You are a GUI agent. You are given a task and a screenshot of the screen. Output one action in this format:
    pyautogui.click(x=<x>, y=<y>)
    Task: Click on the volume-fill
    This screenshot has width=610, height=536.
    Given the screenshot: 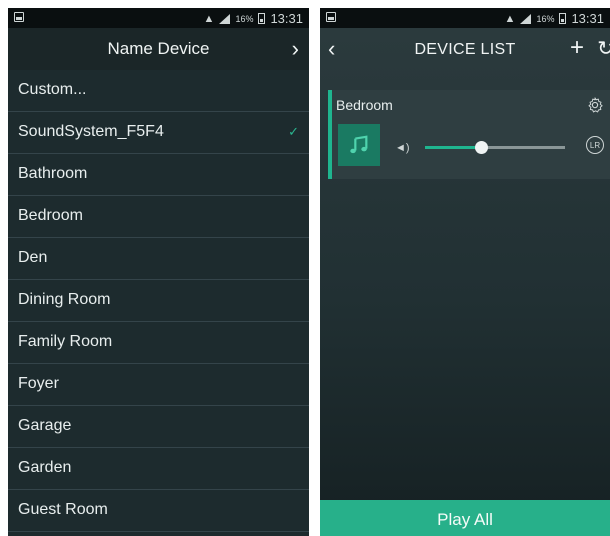 What is the action you would take?
    pyautogui.click(x=453, y=147)
    